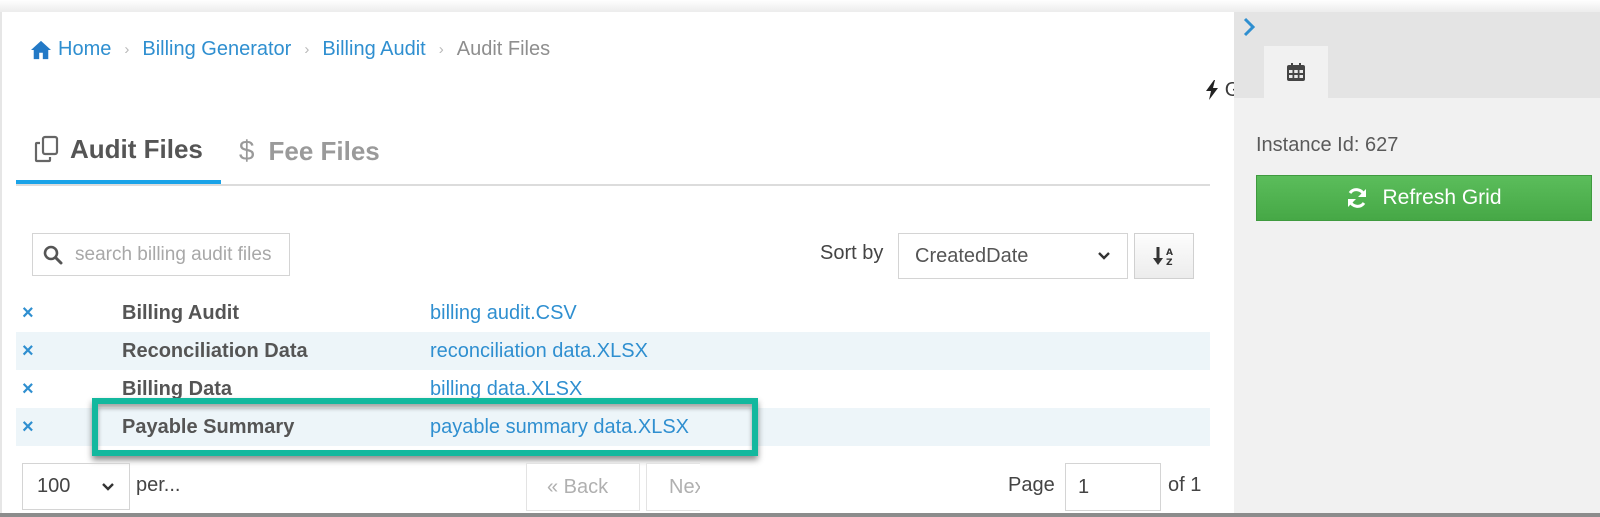  I want to click on tab-audit-files-label: Audit Files, so click(136, 148).